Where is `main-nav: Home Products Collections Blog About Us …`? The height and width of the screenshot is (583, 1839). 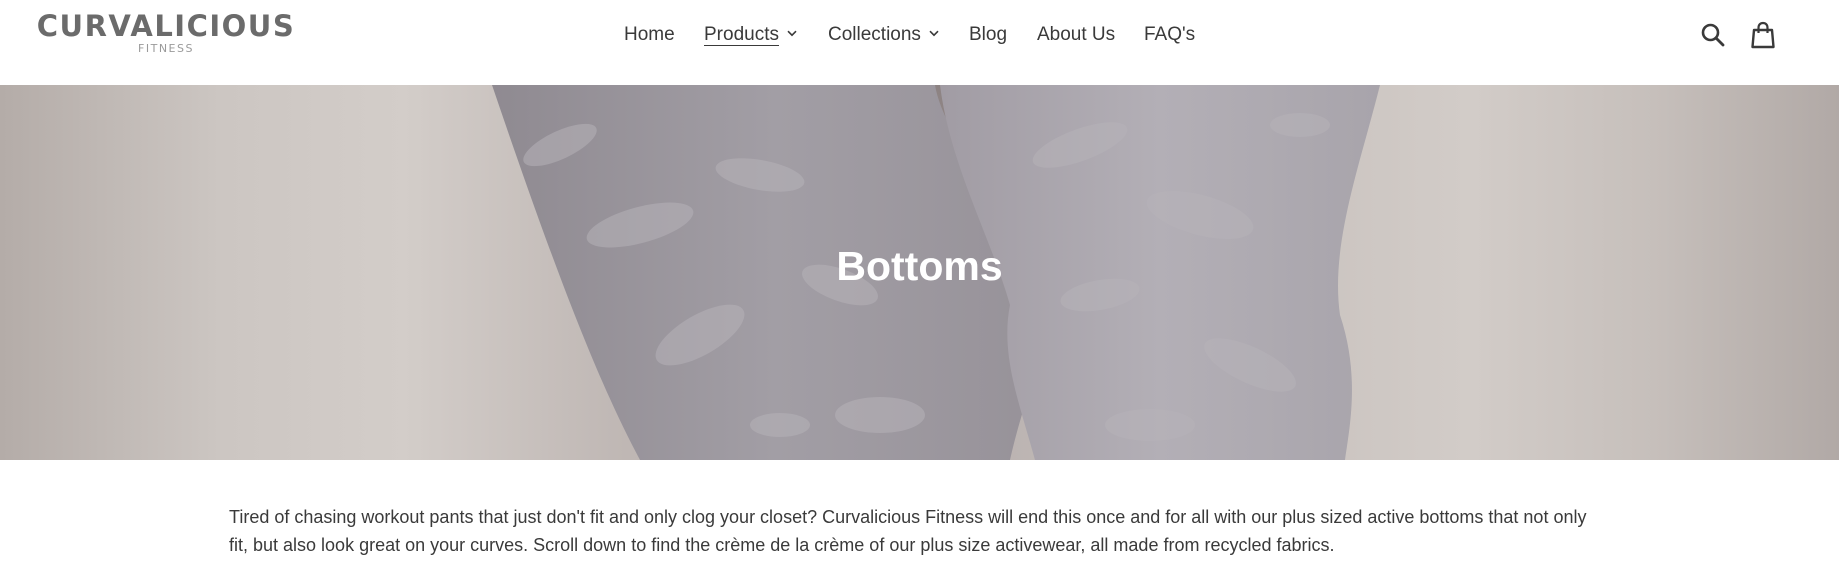 main-nav: Home Products Collections Blog About Us … is located at coordinates (919, 35).